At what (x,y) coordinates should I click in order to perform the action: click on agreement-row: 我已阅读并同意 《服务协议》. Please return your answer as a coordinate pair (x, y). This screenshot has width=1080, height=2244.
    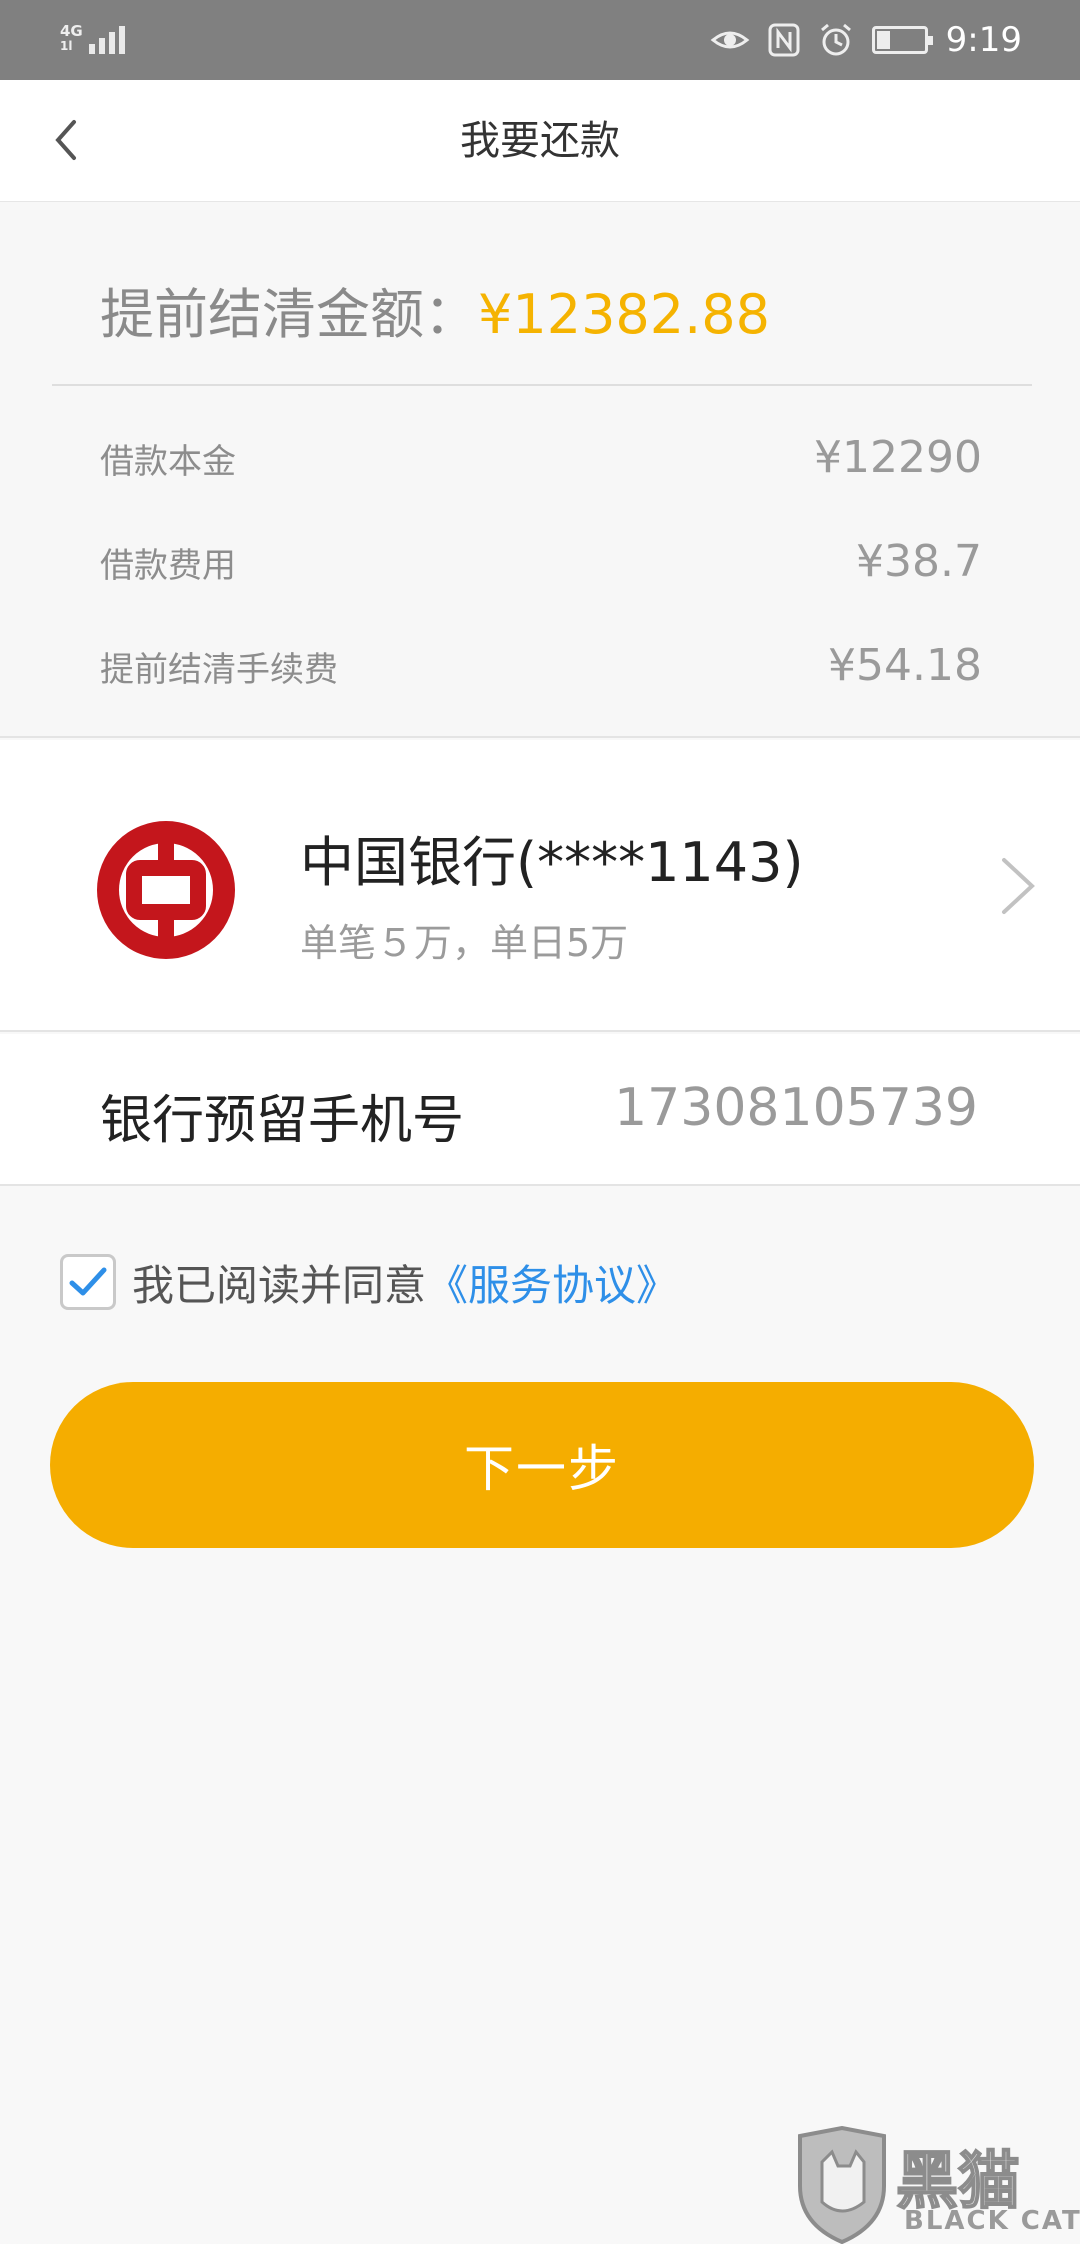
    Looking at the image, I should click on (369, 1282).